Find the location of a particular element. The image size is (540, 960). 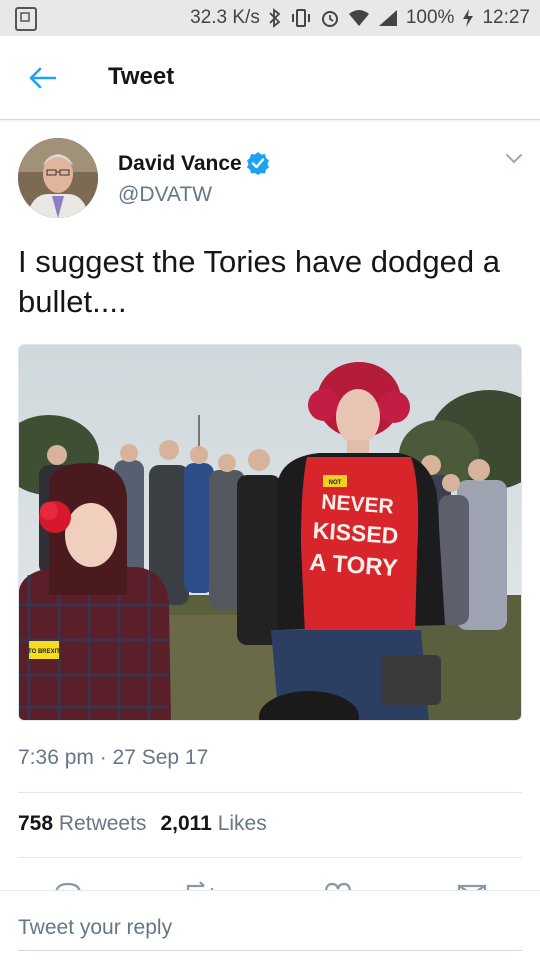

page-title: Tweet is located at coordinates (141, 76).